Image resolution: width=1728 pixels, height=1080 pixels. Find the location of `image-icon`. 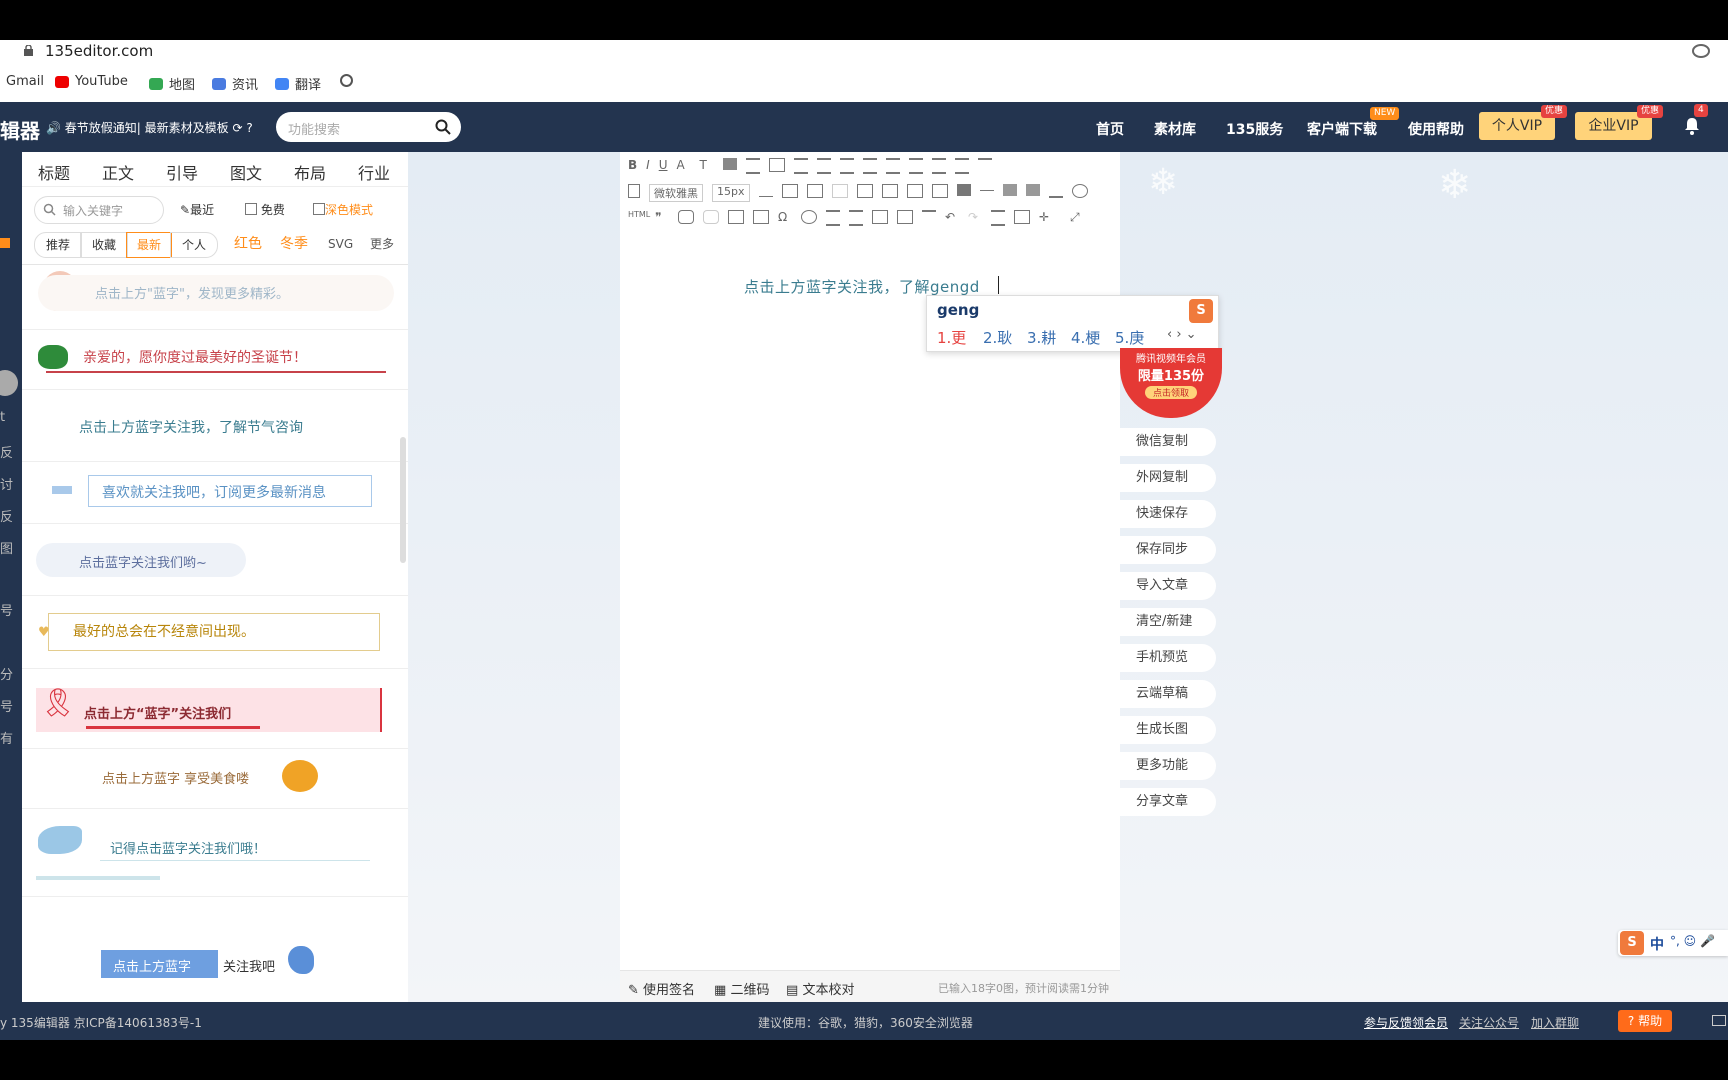

image-icon is located at coordinates (814, 191).